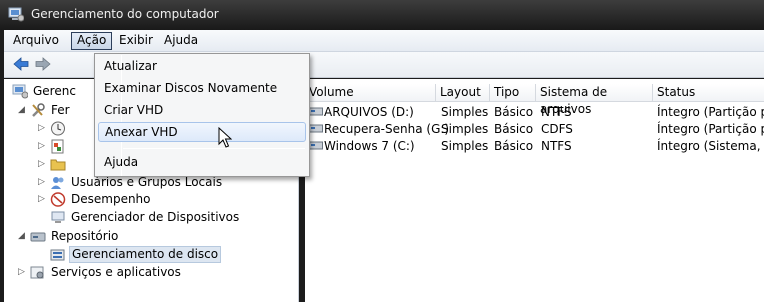  Describe the element at coordinates (58, 199) in the screenshot. I see `performance-icon` at that location.